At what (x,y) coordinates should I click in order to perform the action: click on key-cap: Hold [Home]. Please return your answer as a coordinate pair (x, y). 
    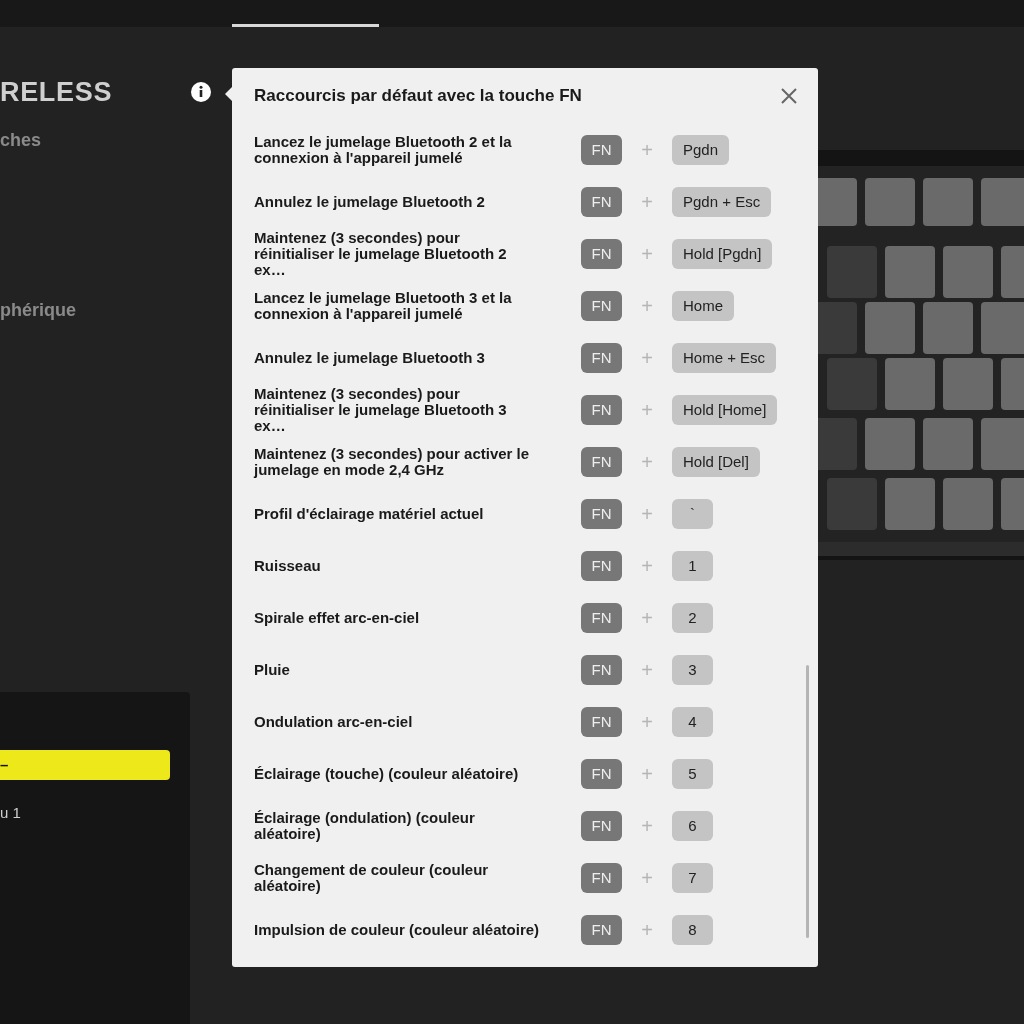
    Looking at the image, I should click on (725, 410).